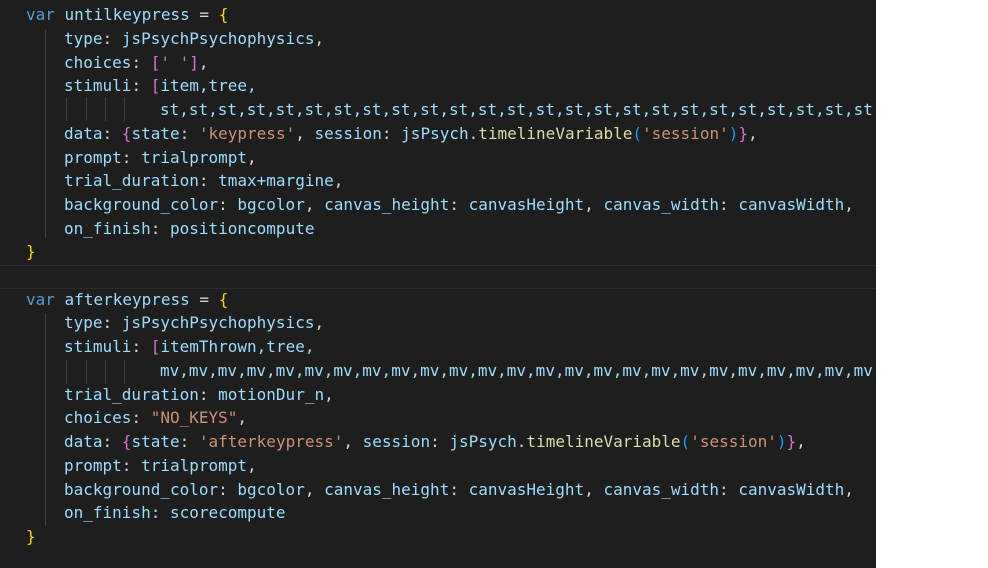 The height and width of the screenshot is (568, 988). I want to click on code-line-20: prompt: trialprompt,, so click(160, 465).